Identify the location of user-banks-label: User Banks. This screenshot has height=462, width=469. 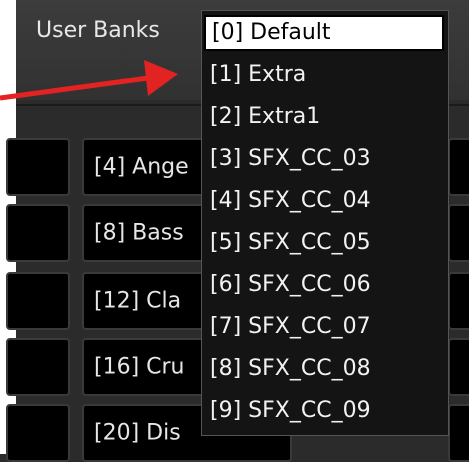
(98, 30).